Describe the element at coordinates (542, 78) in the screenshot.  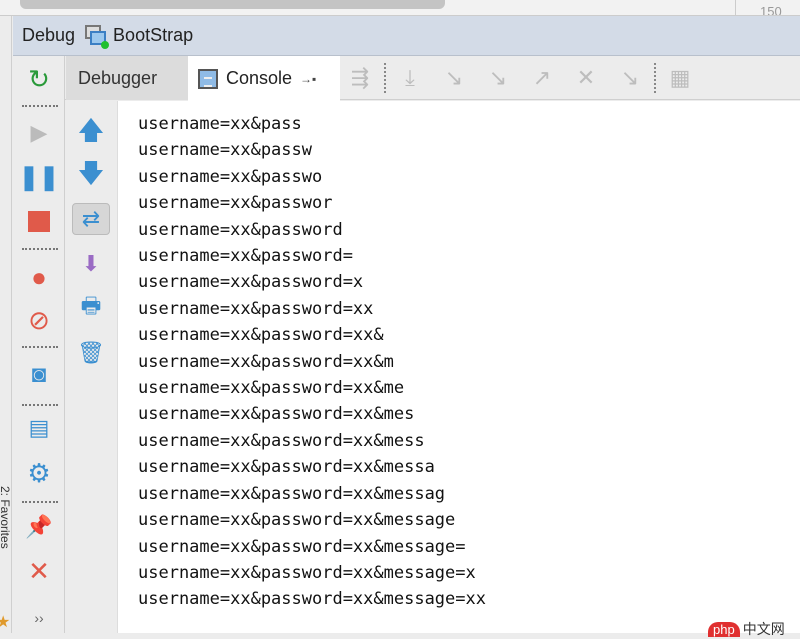
I see `step-out-icon: ↗` at that location.